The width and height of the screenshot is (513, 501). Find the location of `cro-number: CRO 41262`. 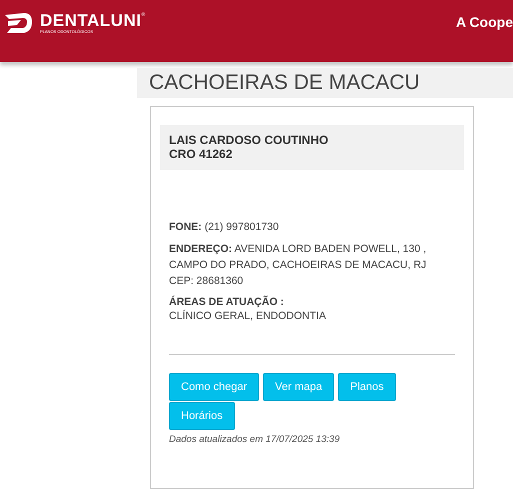

cro-number: CRO 41262 is located at coordinates (201, 154).